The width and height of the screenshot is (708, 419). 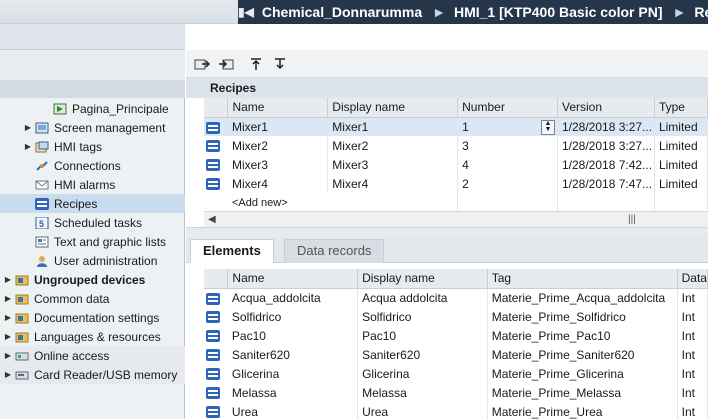 What do you see at coordinates (278, 145) in the screenshot?
I see `cell-name: Mixer2` at bounding box center [278, 145].